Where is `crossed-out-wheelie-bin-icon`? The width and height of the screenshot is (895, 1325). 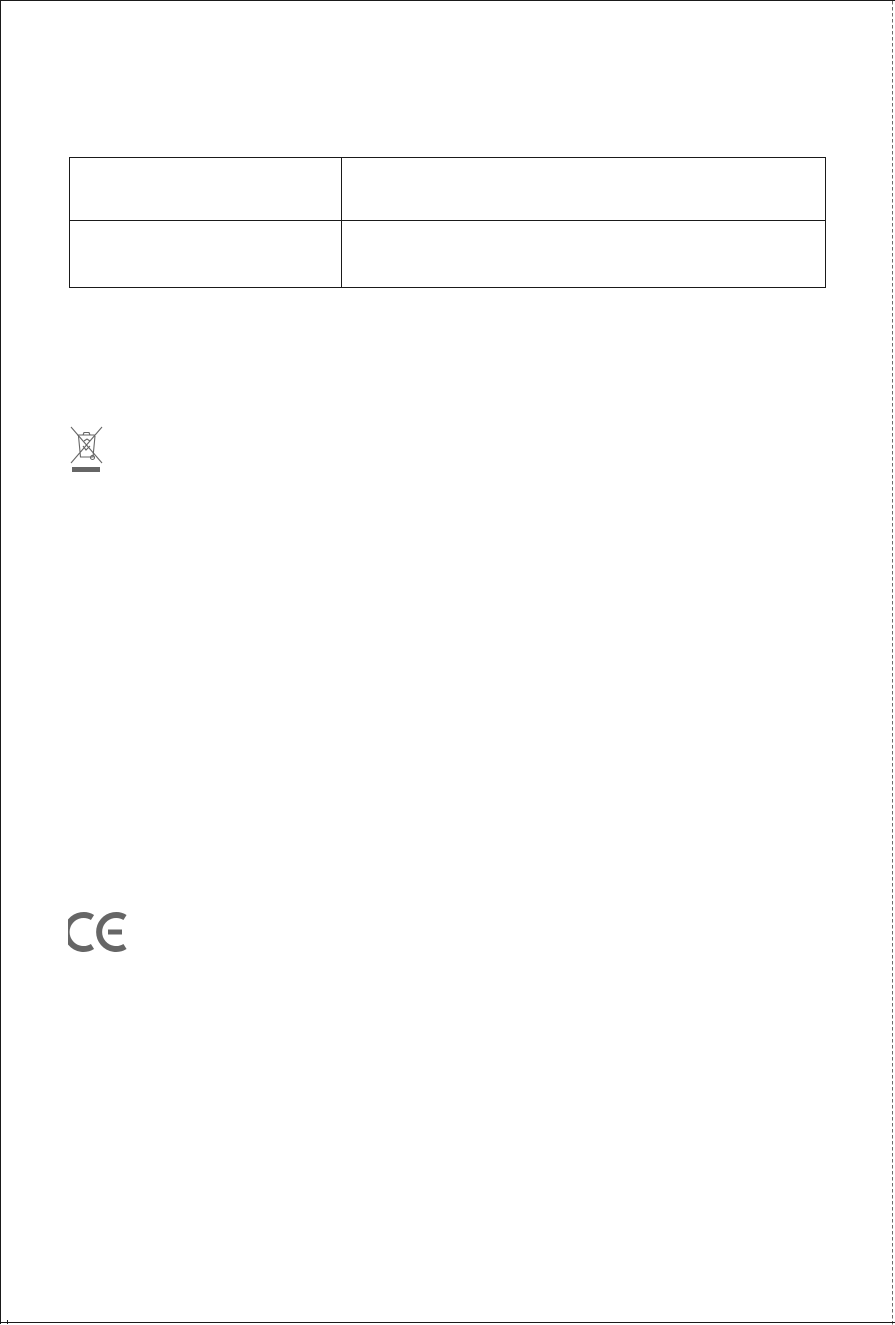
crossed-out-wheelie-bin-icon is located at coordinates (86, 449).